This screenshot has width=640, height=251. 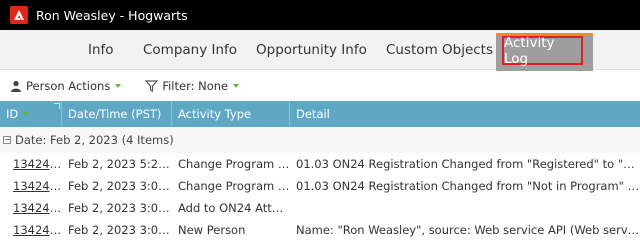 What do you see at coordinates (320, 140) in the screenshot?
I see `group-header: − Date: Feb 2, 2023 (4 Items)` at bounding box center [320, 140].